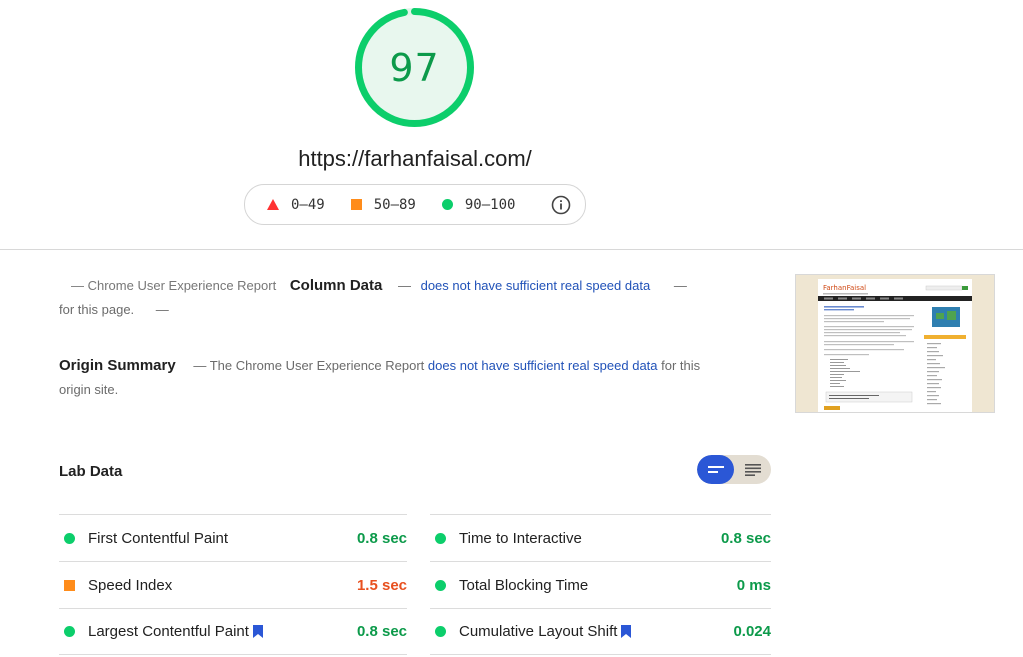 The width and height of the screenshot is (1023, 657). Describe the element at coordinates (162, 309) in the screenshot. I see `field-sep3: —` at that location.